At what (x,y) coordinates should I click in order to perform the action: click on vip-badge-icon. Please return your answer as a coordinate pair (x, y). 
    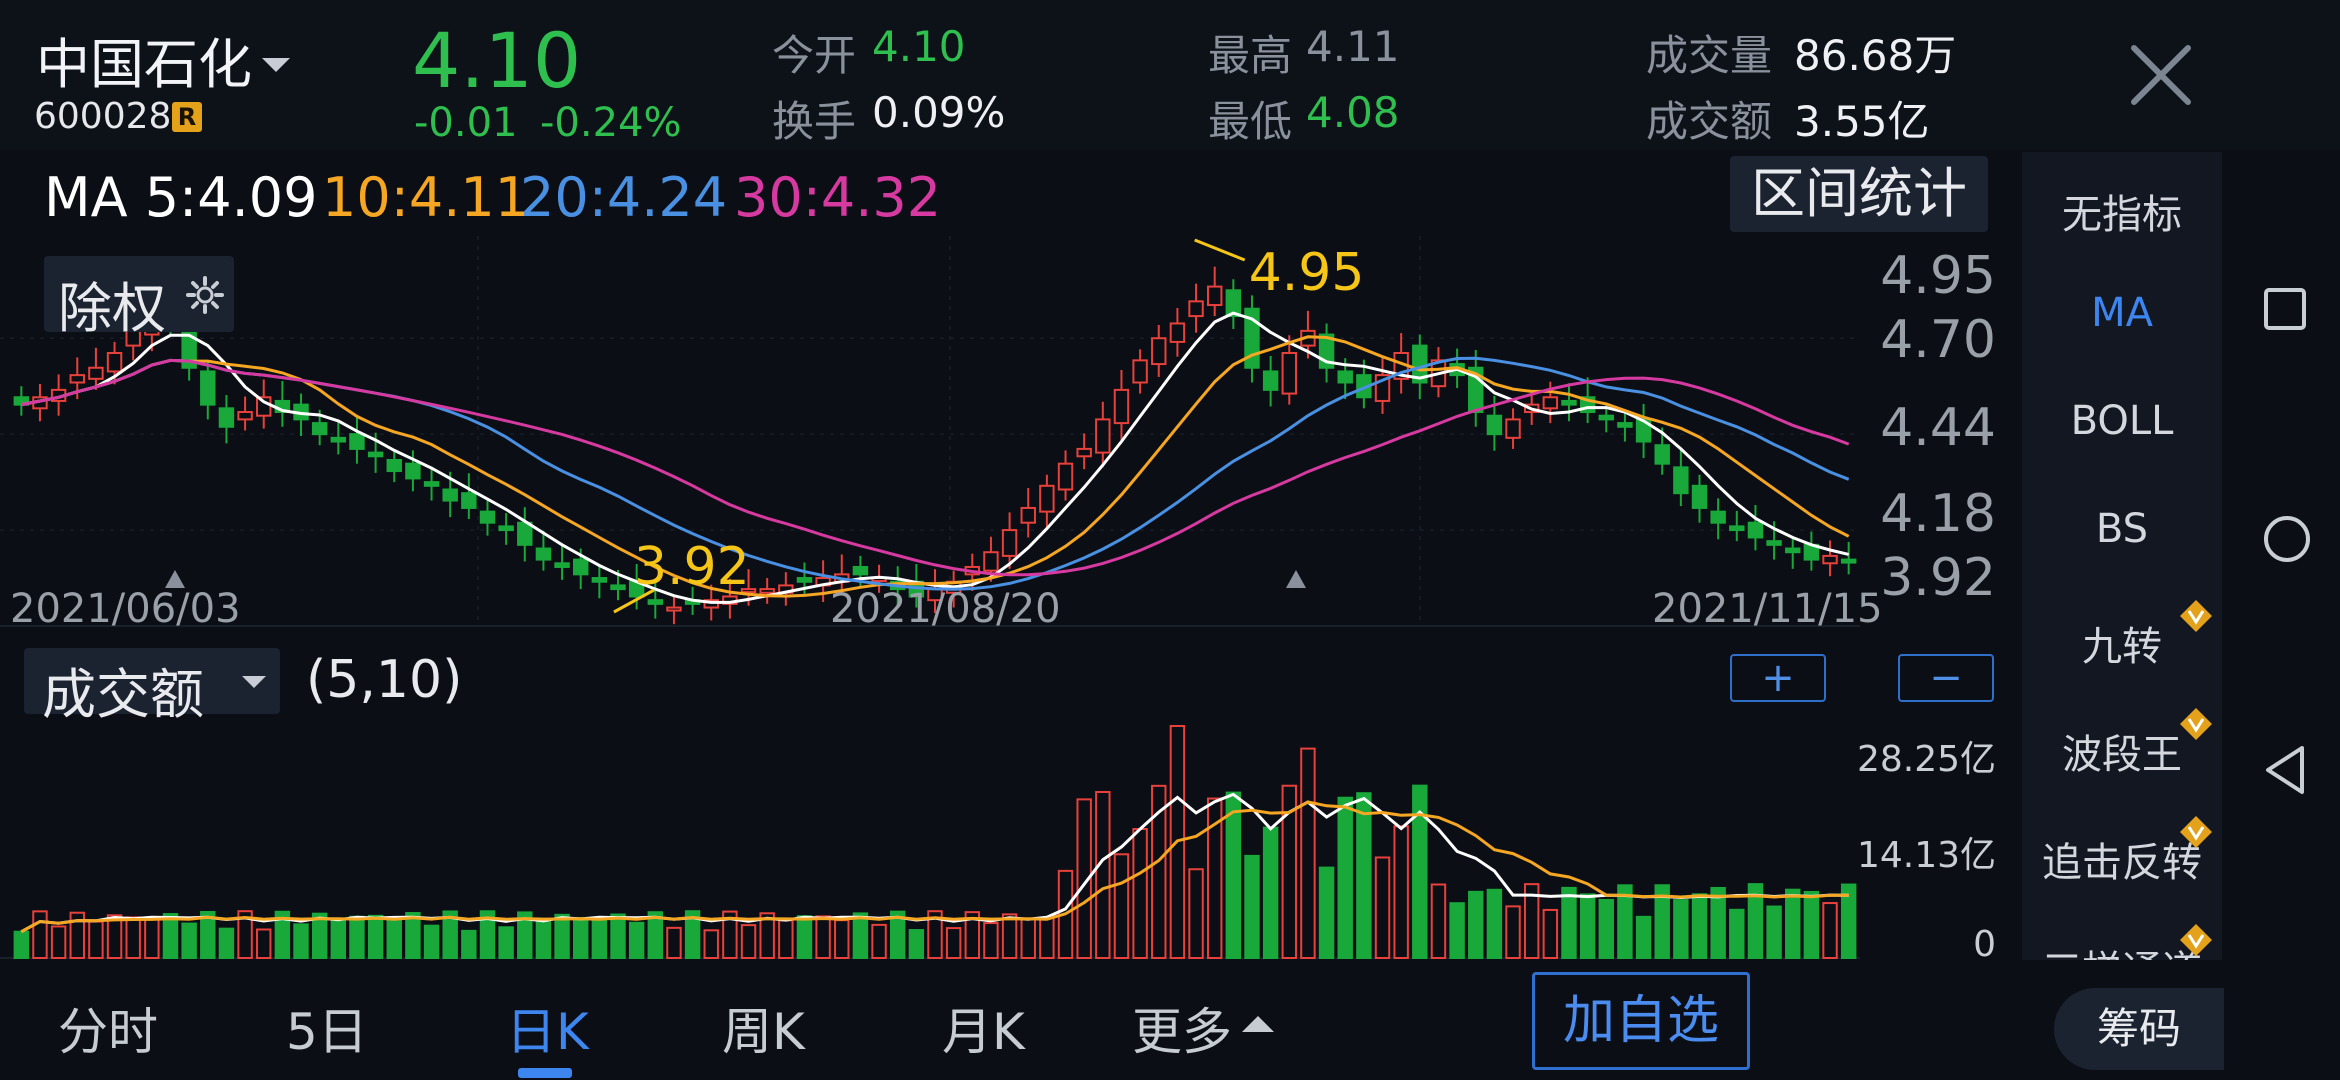
    Looking at the image, I should click on (2196, 832).